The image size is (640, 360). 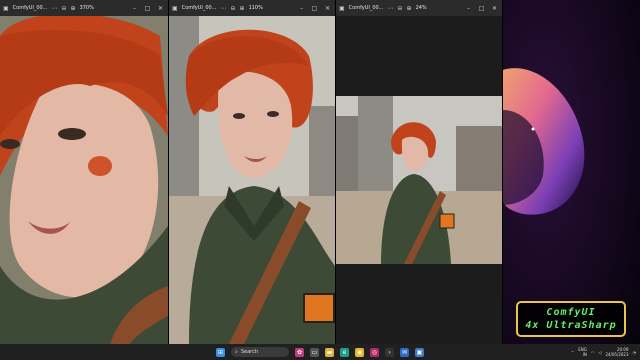 I want to click on edge-browser-icon: e, so click(x=344, y=352).